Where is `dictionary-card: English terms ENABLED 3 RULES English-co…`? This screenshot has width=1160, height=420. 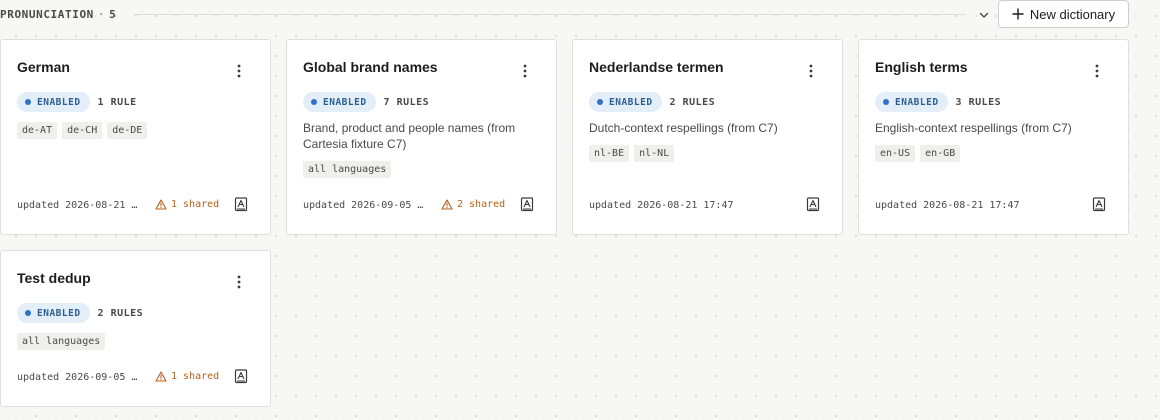 dictionary-card: English terms ENABLED 3 RULES English-co… is located at coordinates (993, 137).